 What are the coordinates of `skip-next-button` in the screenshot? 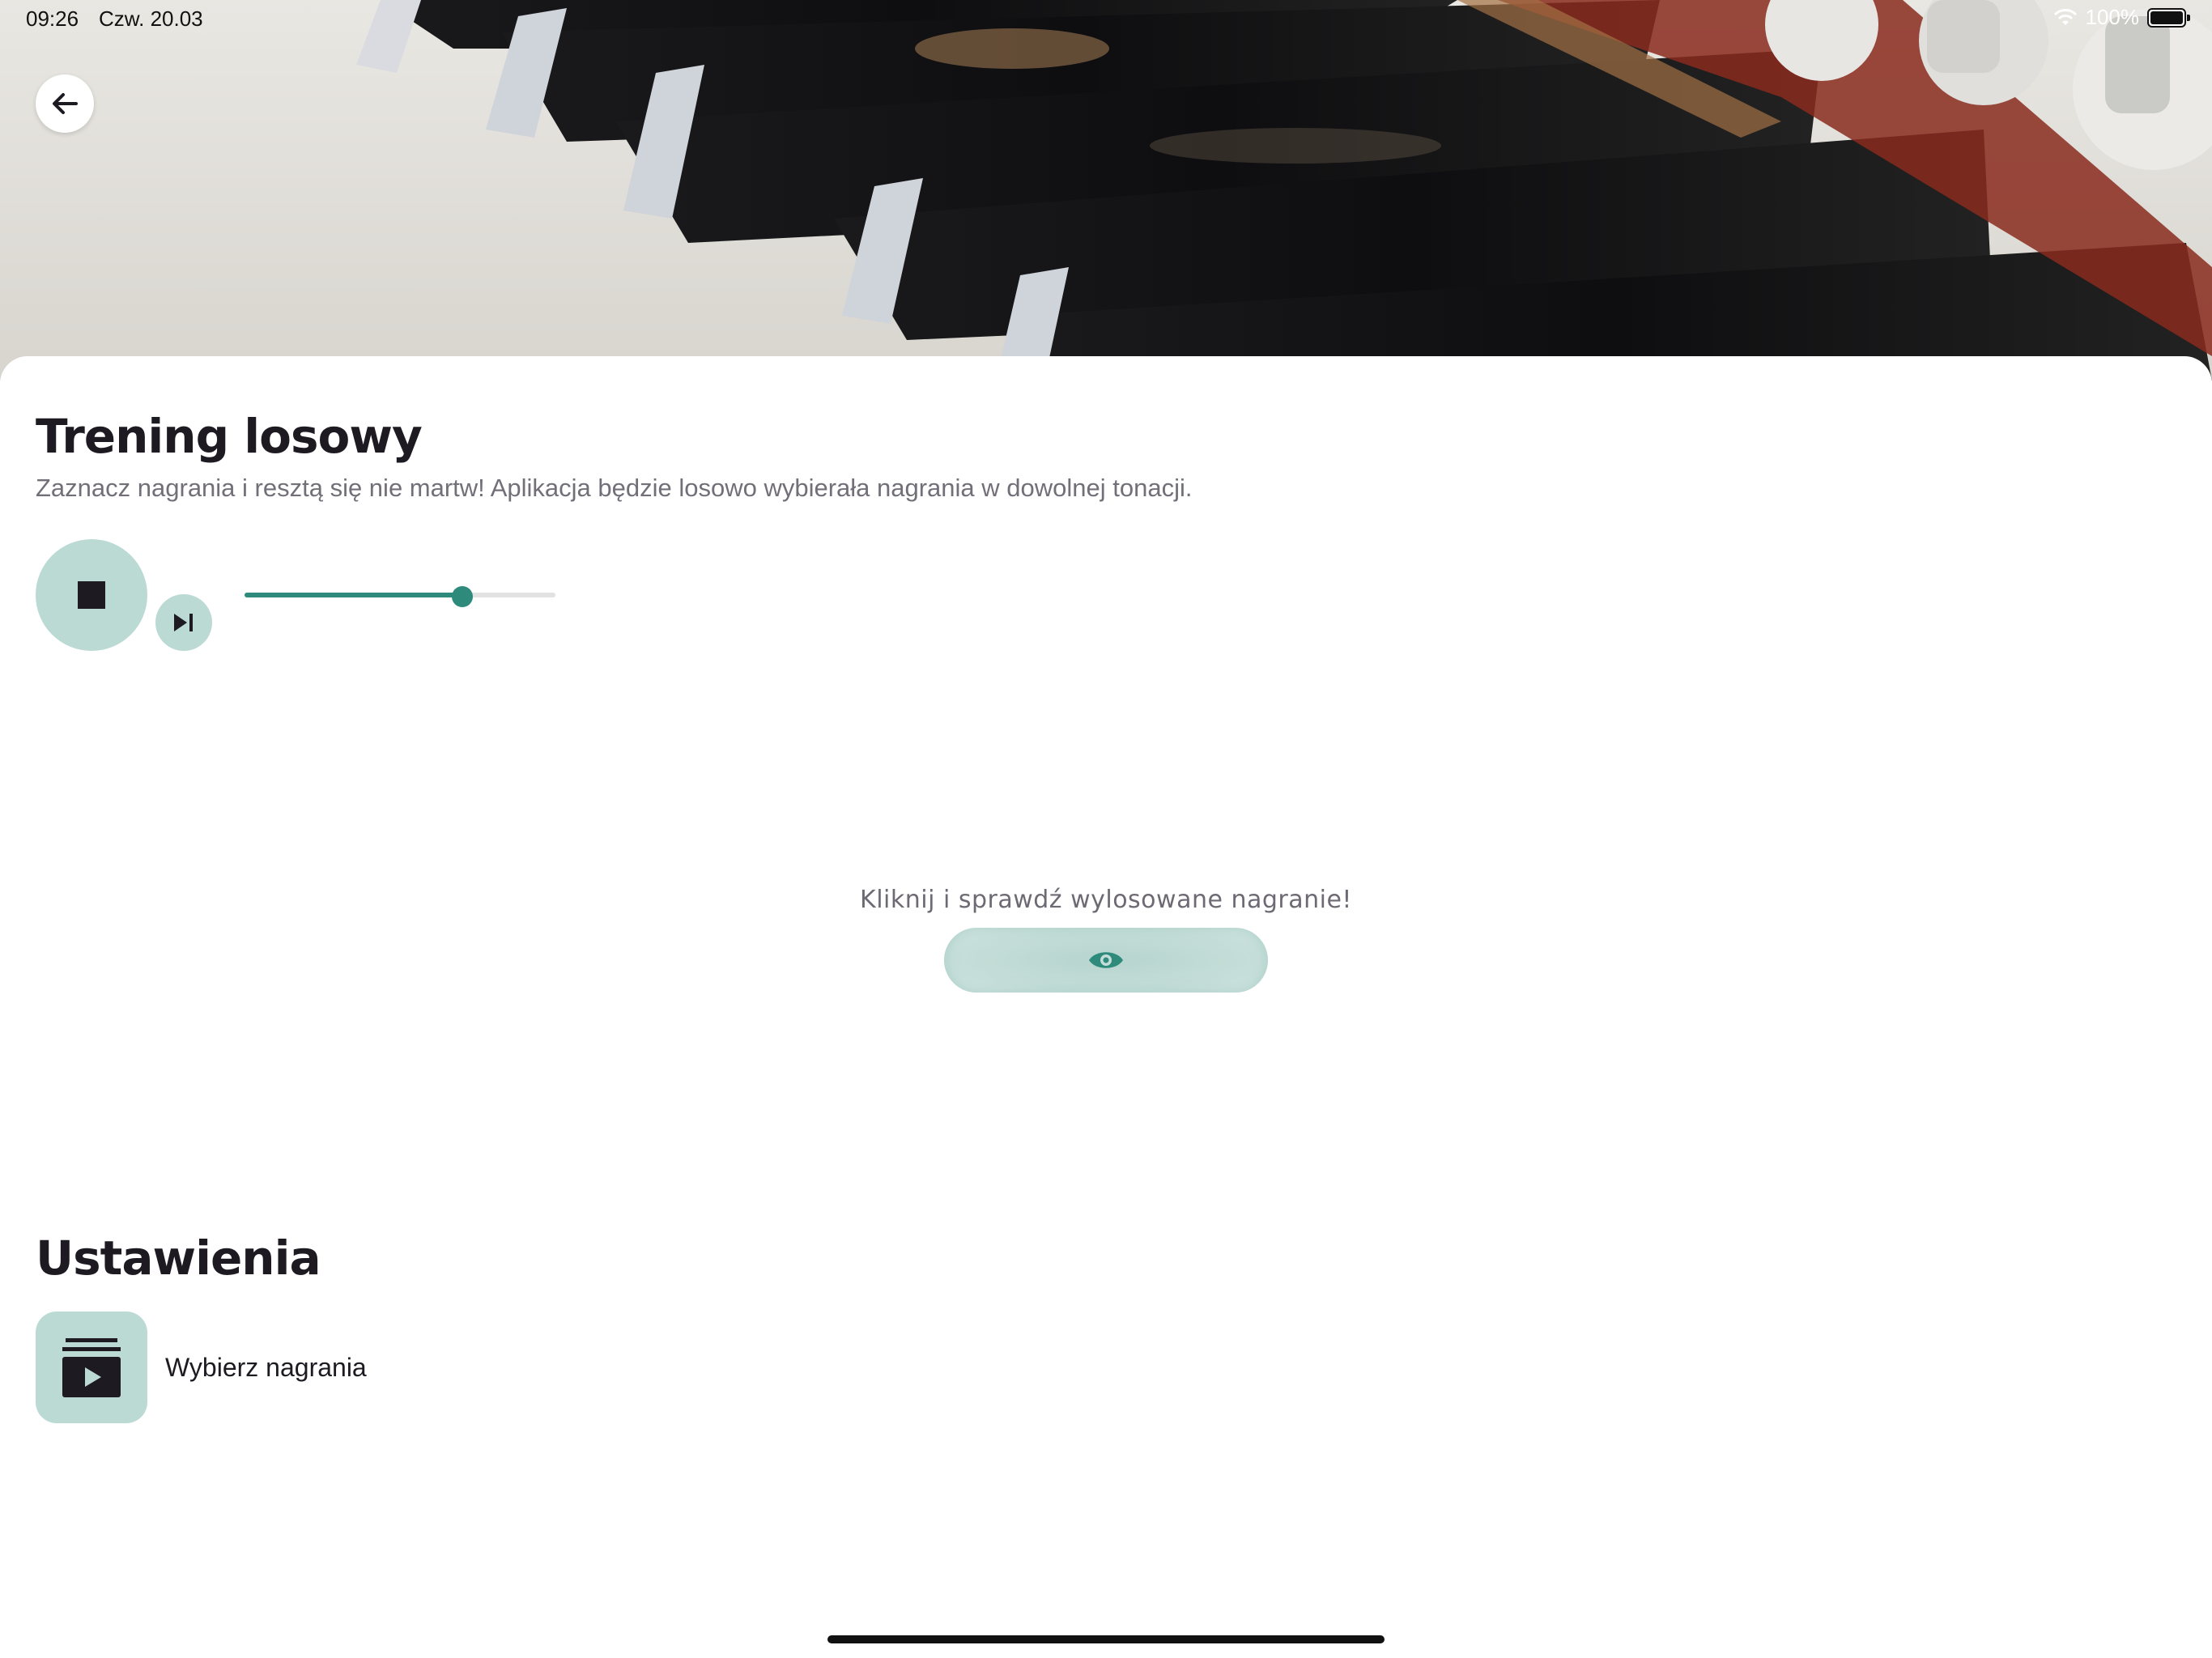 It's located at (184, 622).